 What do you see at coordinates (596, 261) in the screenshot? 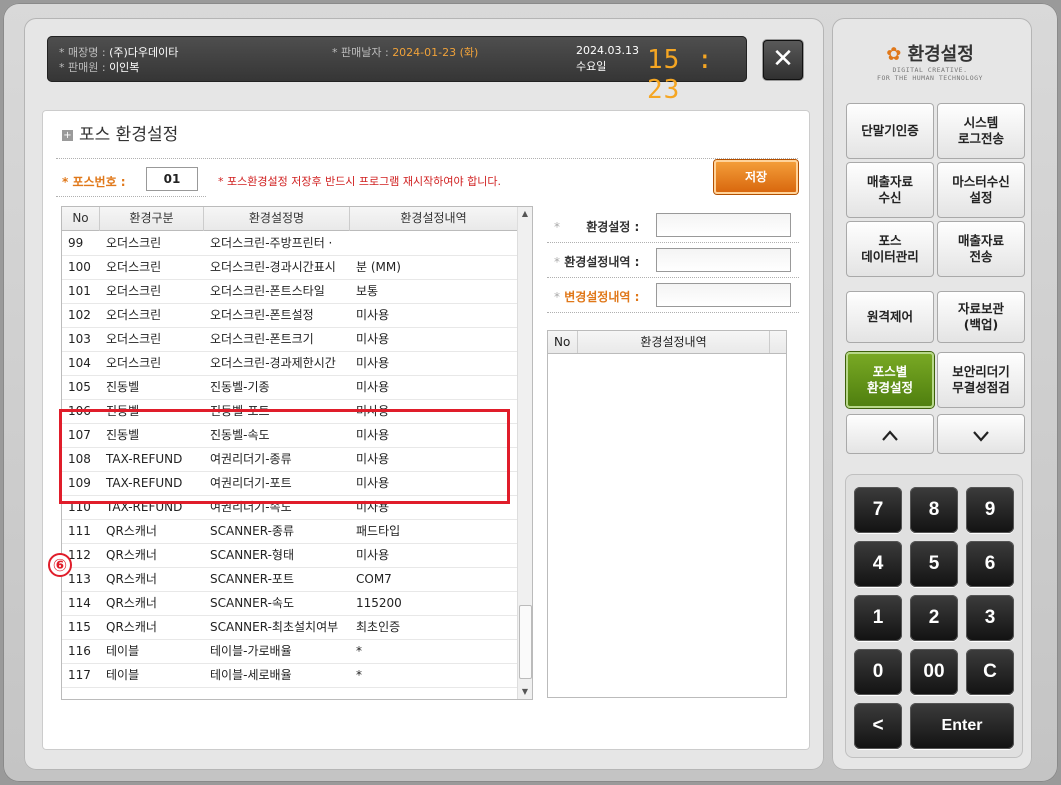
I see `detail-label: * 환경설정내역 :` at bounding box center [596, 261].